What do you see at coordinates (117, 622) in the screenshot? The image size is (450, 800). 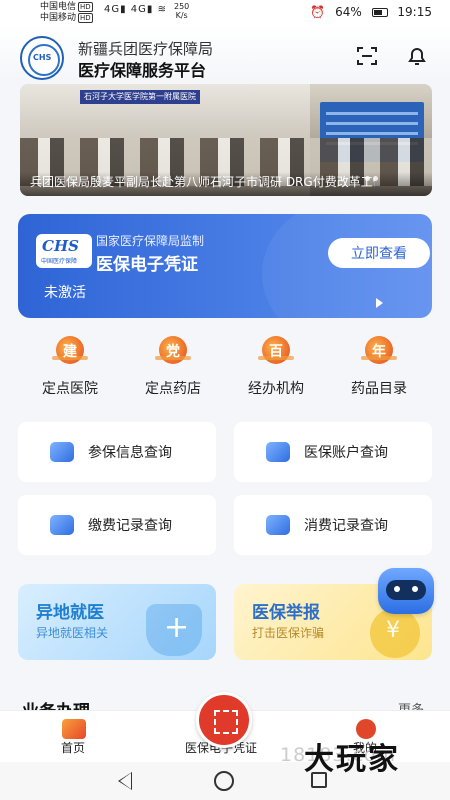 I see `remote-medical-card: 异地就医 异地就医相关` at bounding box center [117, 622].